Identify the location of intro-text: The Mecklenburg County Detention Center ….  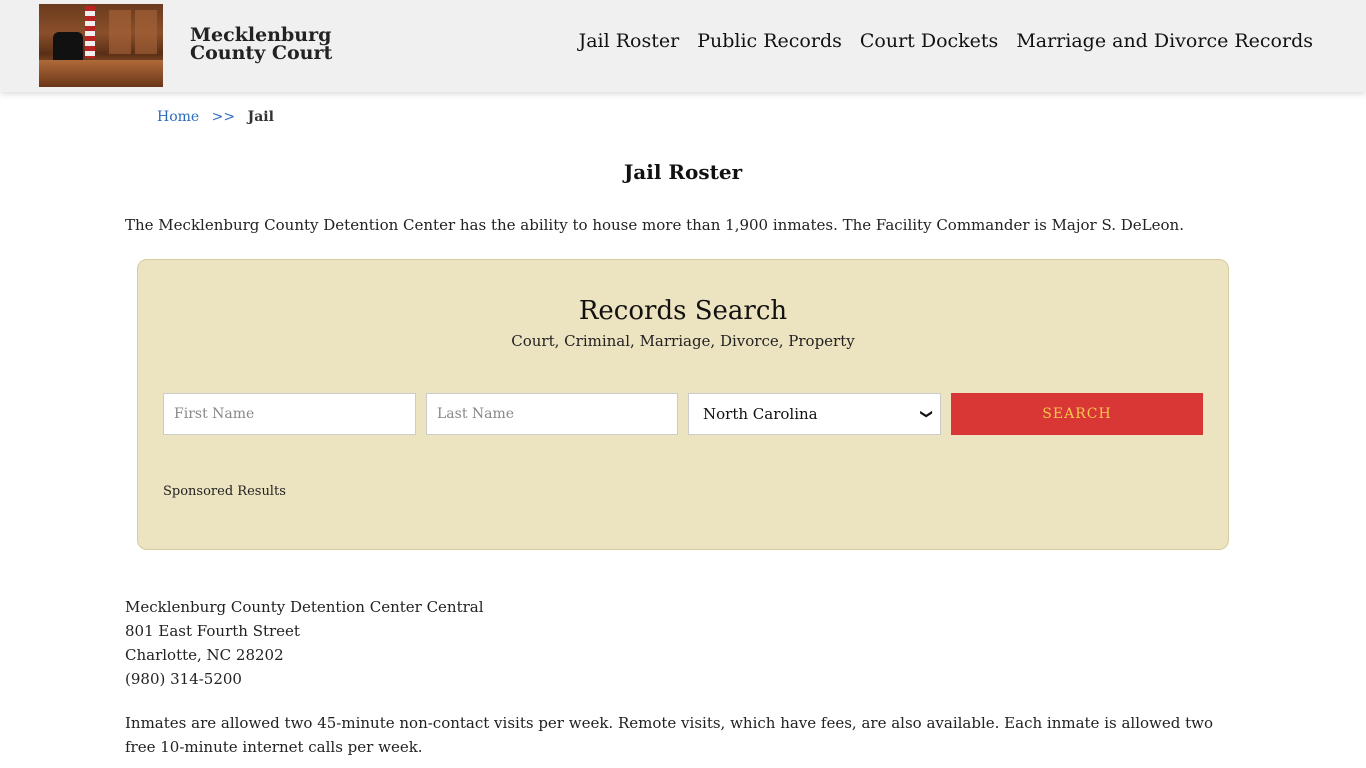
(654, 225).